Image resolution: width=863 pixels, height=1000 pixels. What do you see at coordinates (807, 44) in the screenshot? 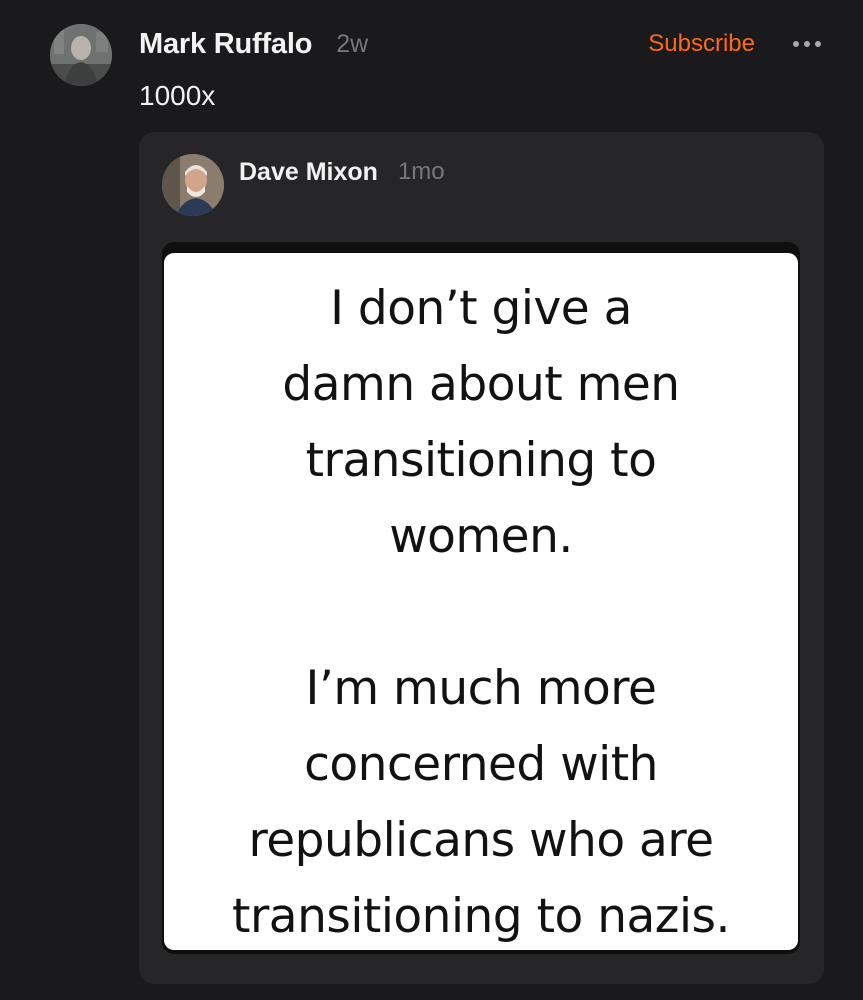
I see `more-horizontal-icon` at bounding box center [807, 44].